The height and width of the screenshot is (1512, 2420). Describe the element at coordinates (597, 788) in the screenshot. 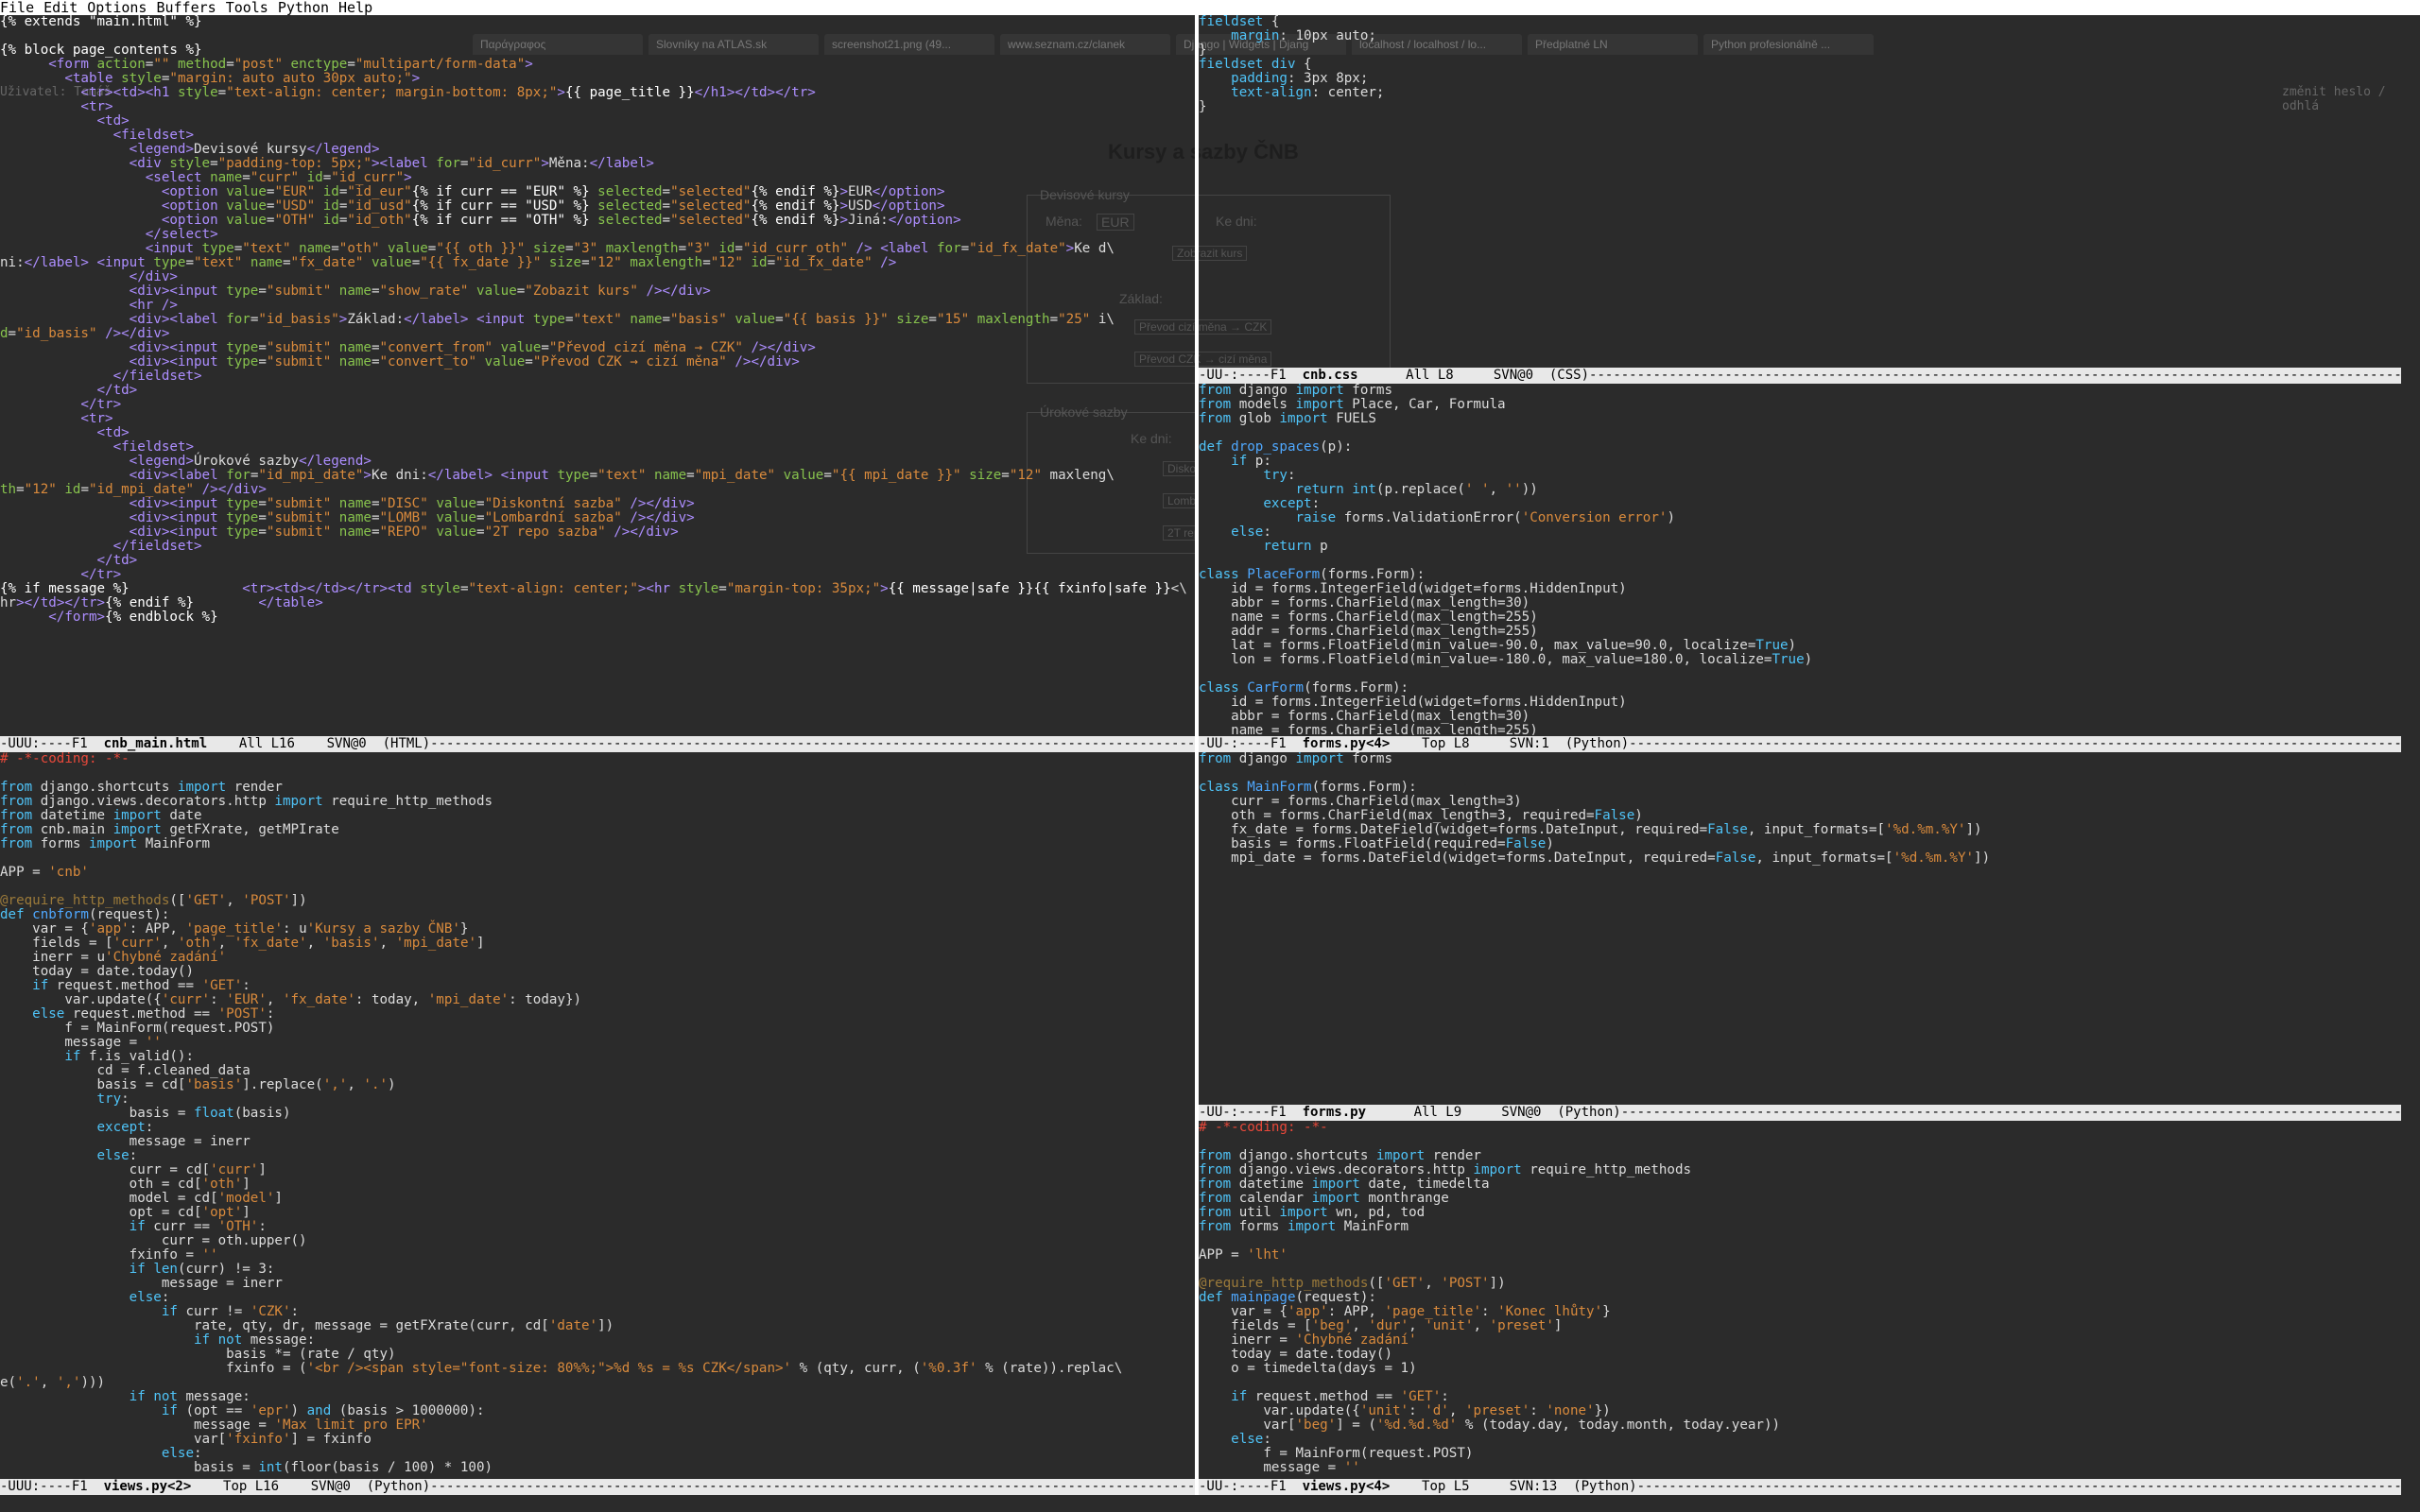

I see `code-line: from django.shortcuts import render` at that location.